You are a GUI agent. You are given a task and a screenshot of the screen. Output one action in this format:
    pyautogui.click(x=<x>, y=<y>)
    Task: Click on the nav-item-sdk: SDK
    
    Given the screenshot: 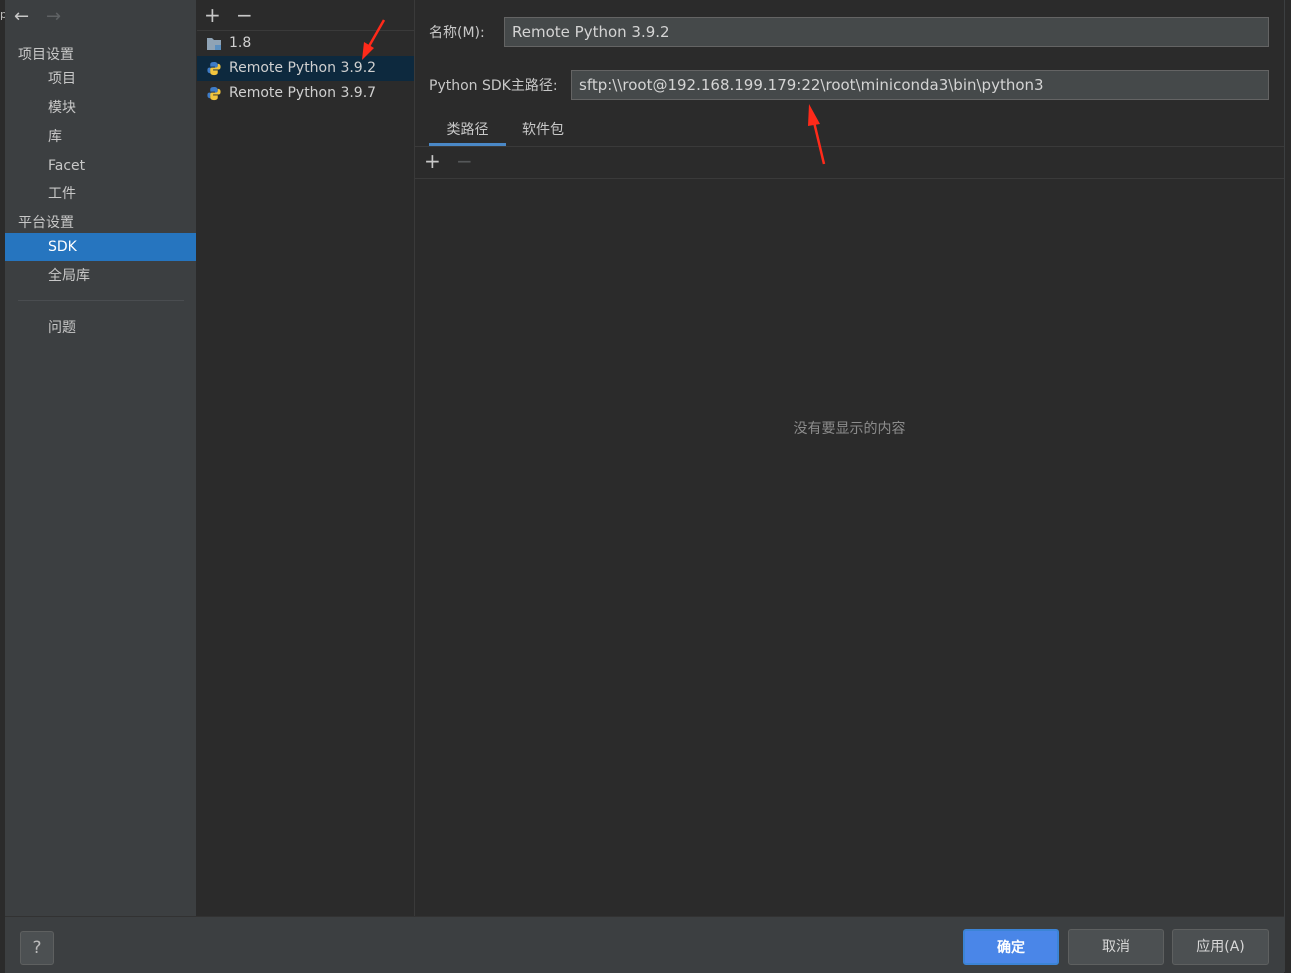 What is the action you would take?
    pyautogui.click(x=100, y=247)
    